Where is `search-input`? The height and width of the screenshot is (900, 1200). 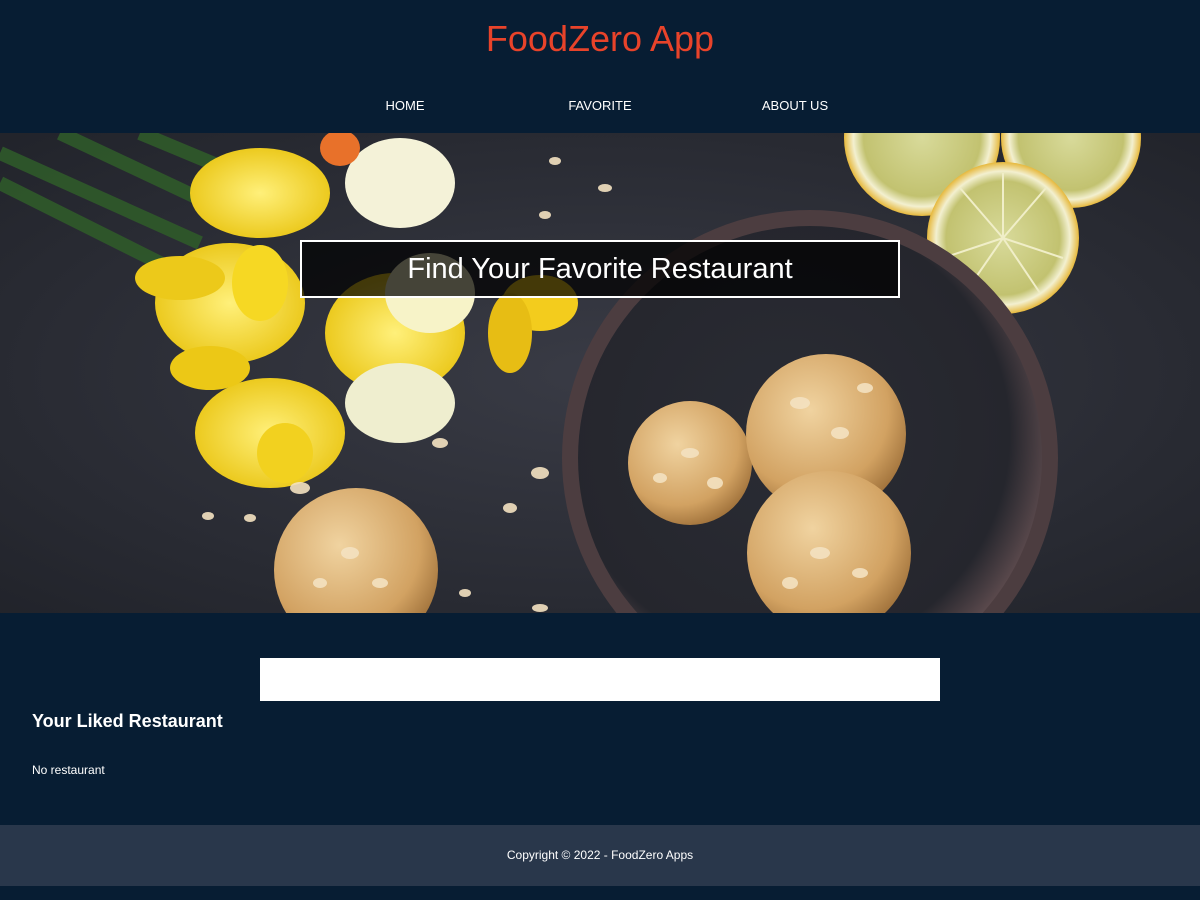
search-input is located at coordinates (600, 679).